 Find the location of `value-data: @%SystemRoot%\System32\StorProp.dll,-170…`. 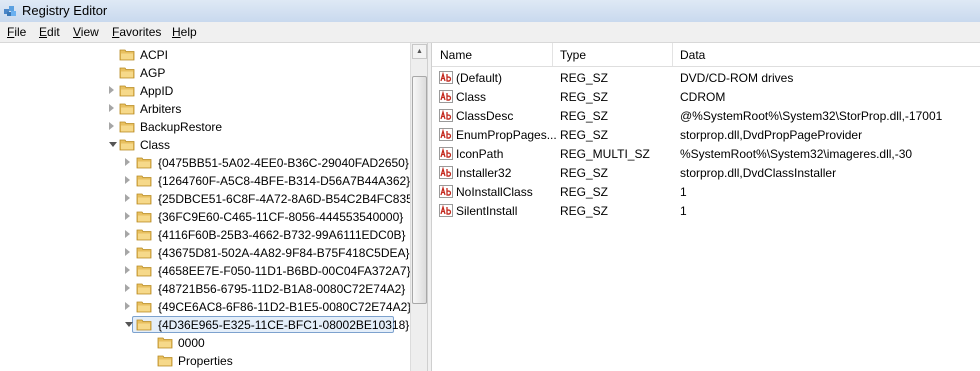

value-data: @%SystemRoot%\System32\StorProp.dll,-170… is located at coordinates (811, 116).